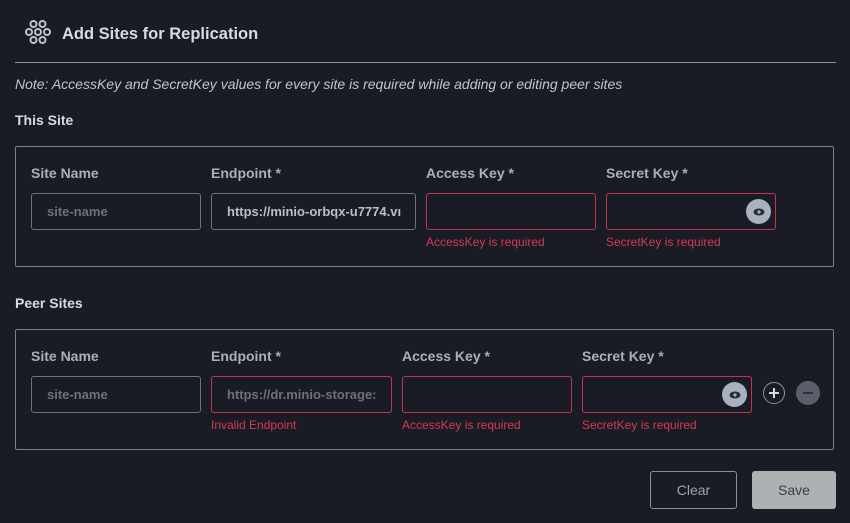  I want to click on peer-access-key-input, so click(487, 394).